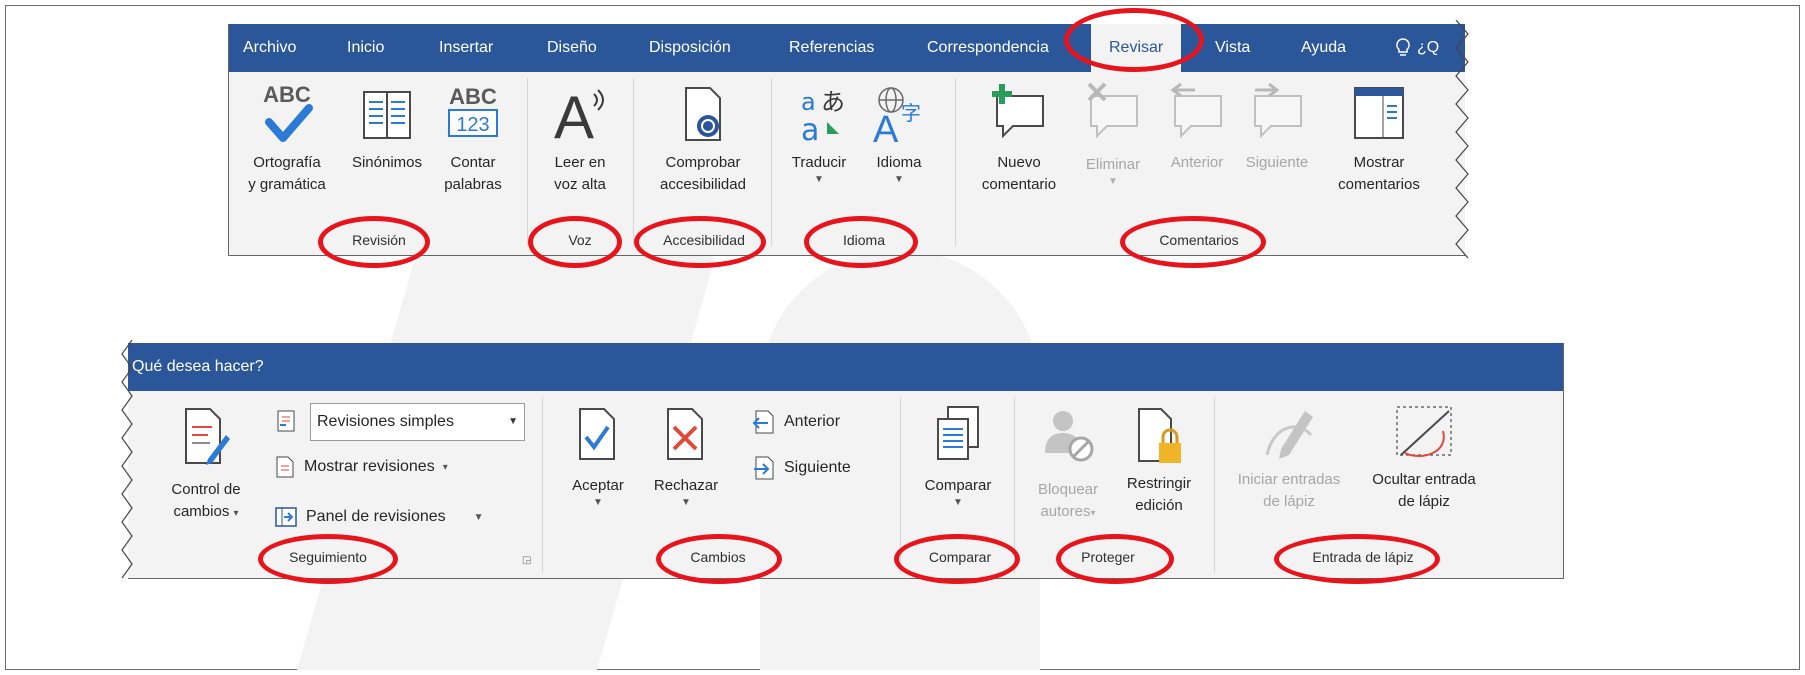 The image size is (1805, 675). I want to click on new-comment-button: Nuevo comentario, so click(1019, 139).